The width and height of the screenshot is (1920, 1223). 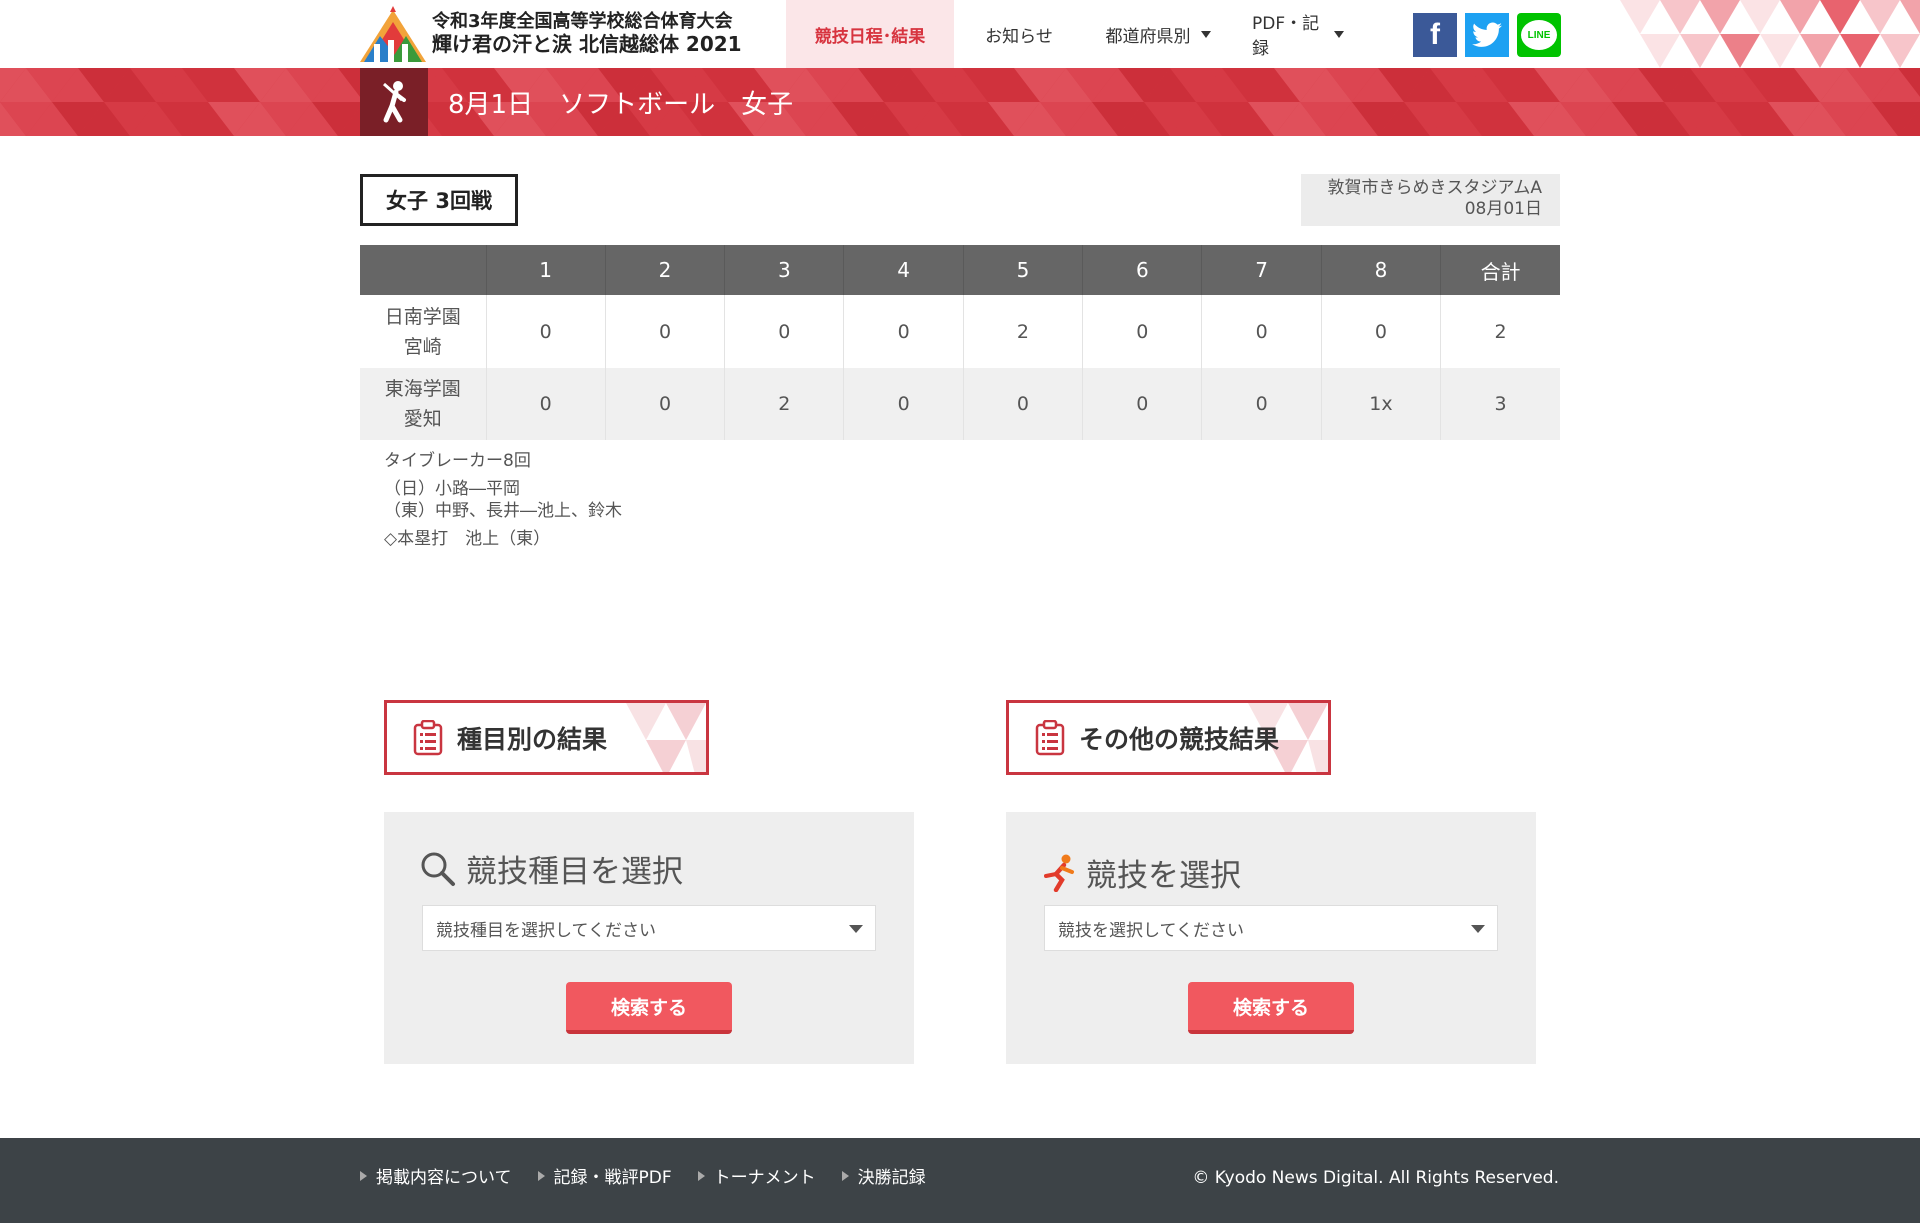 I want to click on nav-news-label: お知らせ, so click(x=1019, y=36).